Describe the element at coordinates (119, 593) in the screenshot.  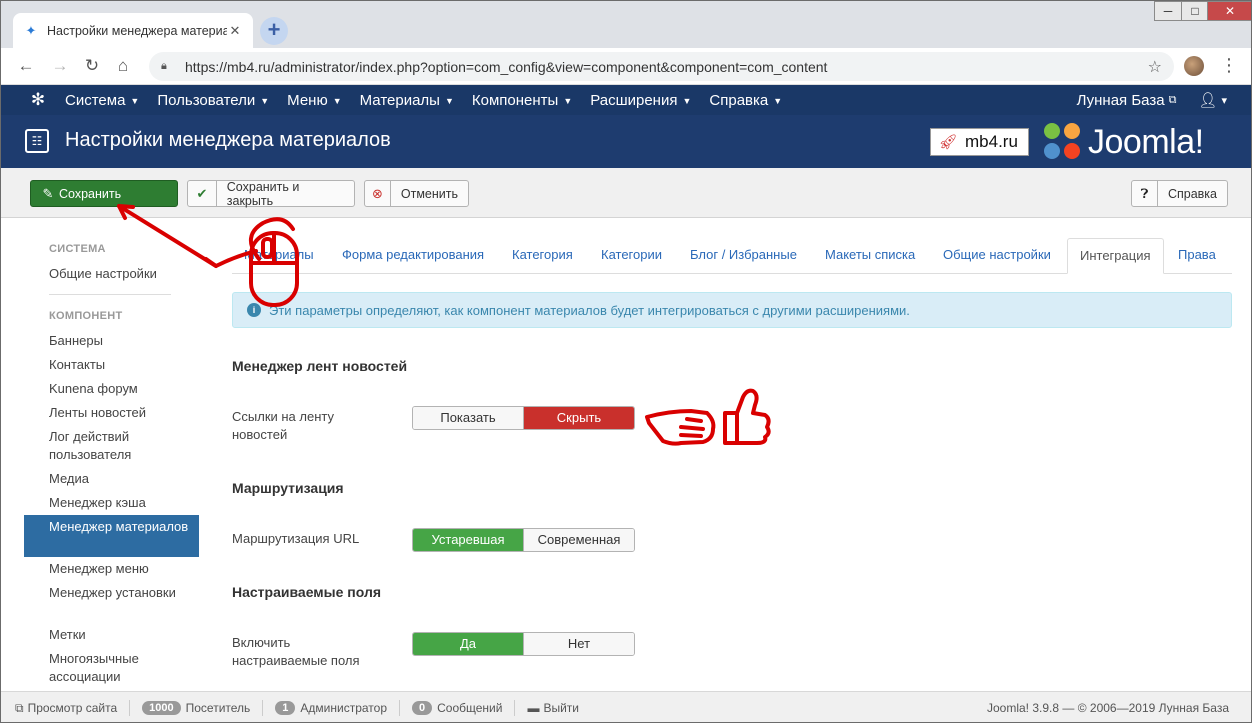
I see `sidebar-item-installer: Менеджер установки` at that location.